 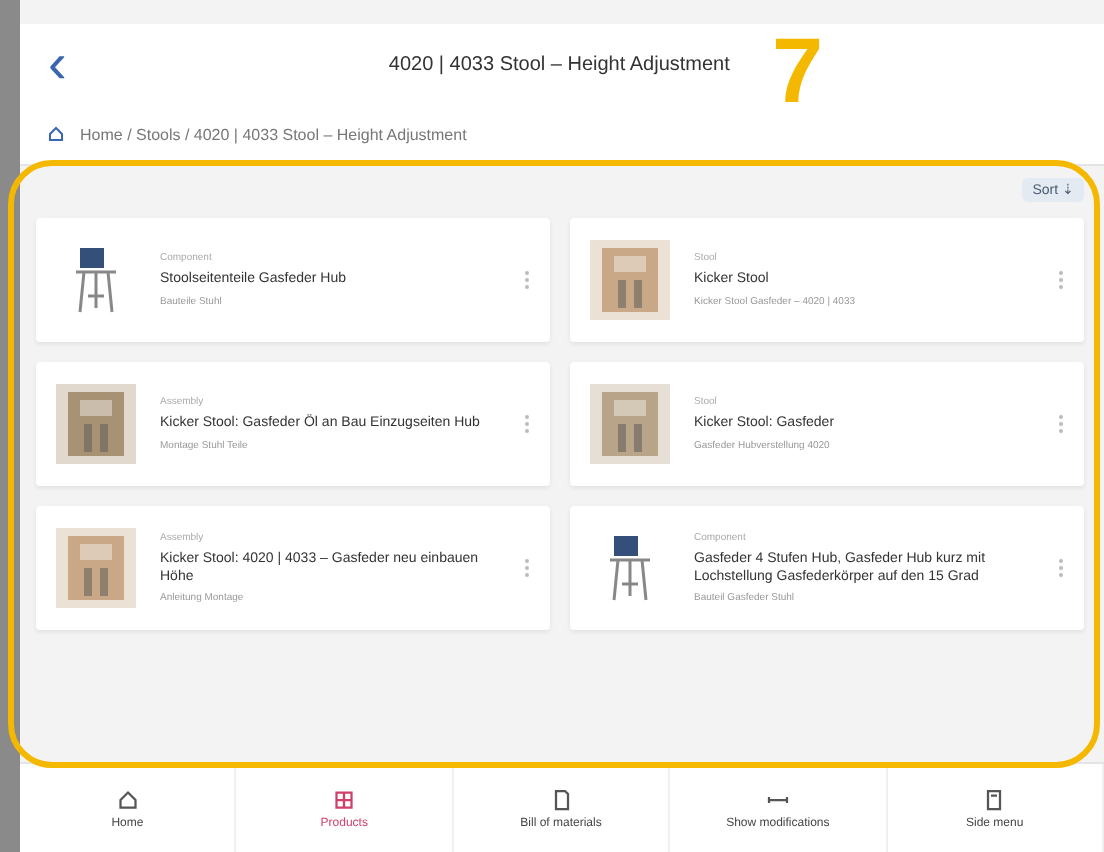 I want to click on back-button: ‹, so click(x=57, y=64).